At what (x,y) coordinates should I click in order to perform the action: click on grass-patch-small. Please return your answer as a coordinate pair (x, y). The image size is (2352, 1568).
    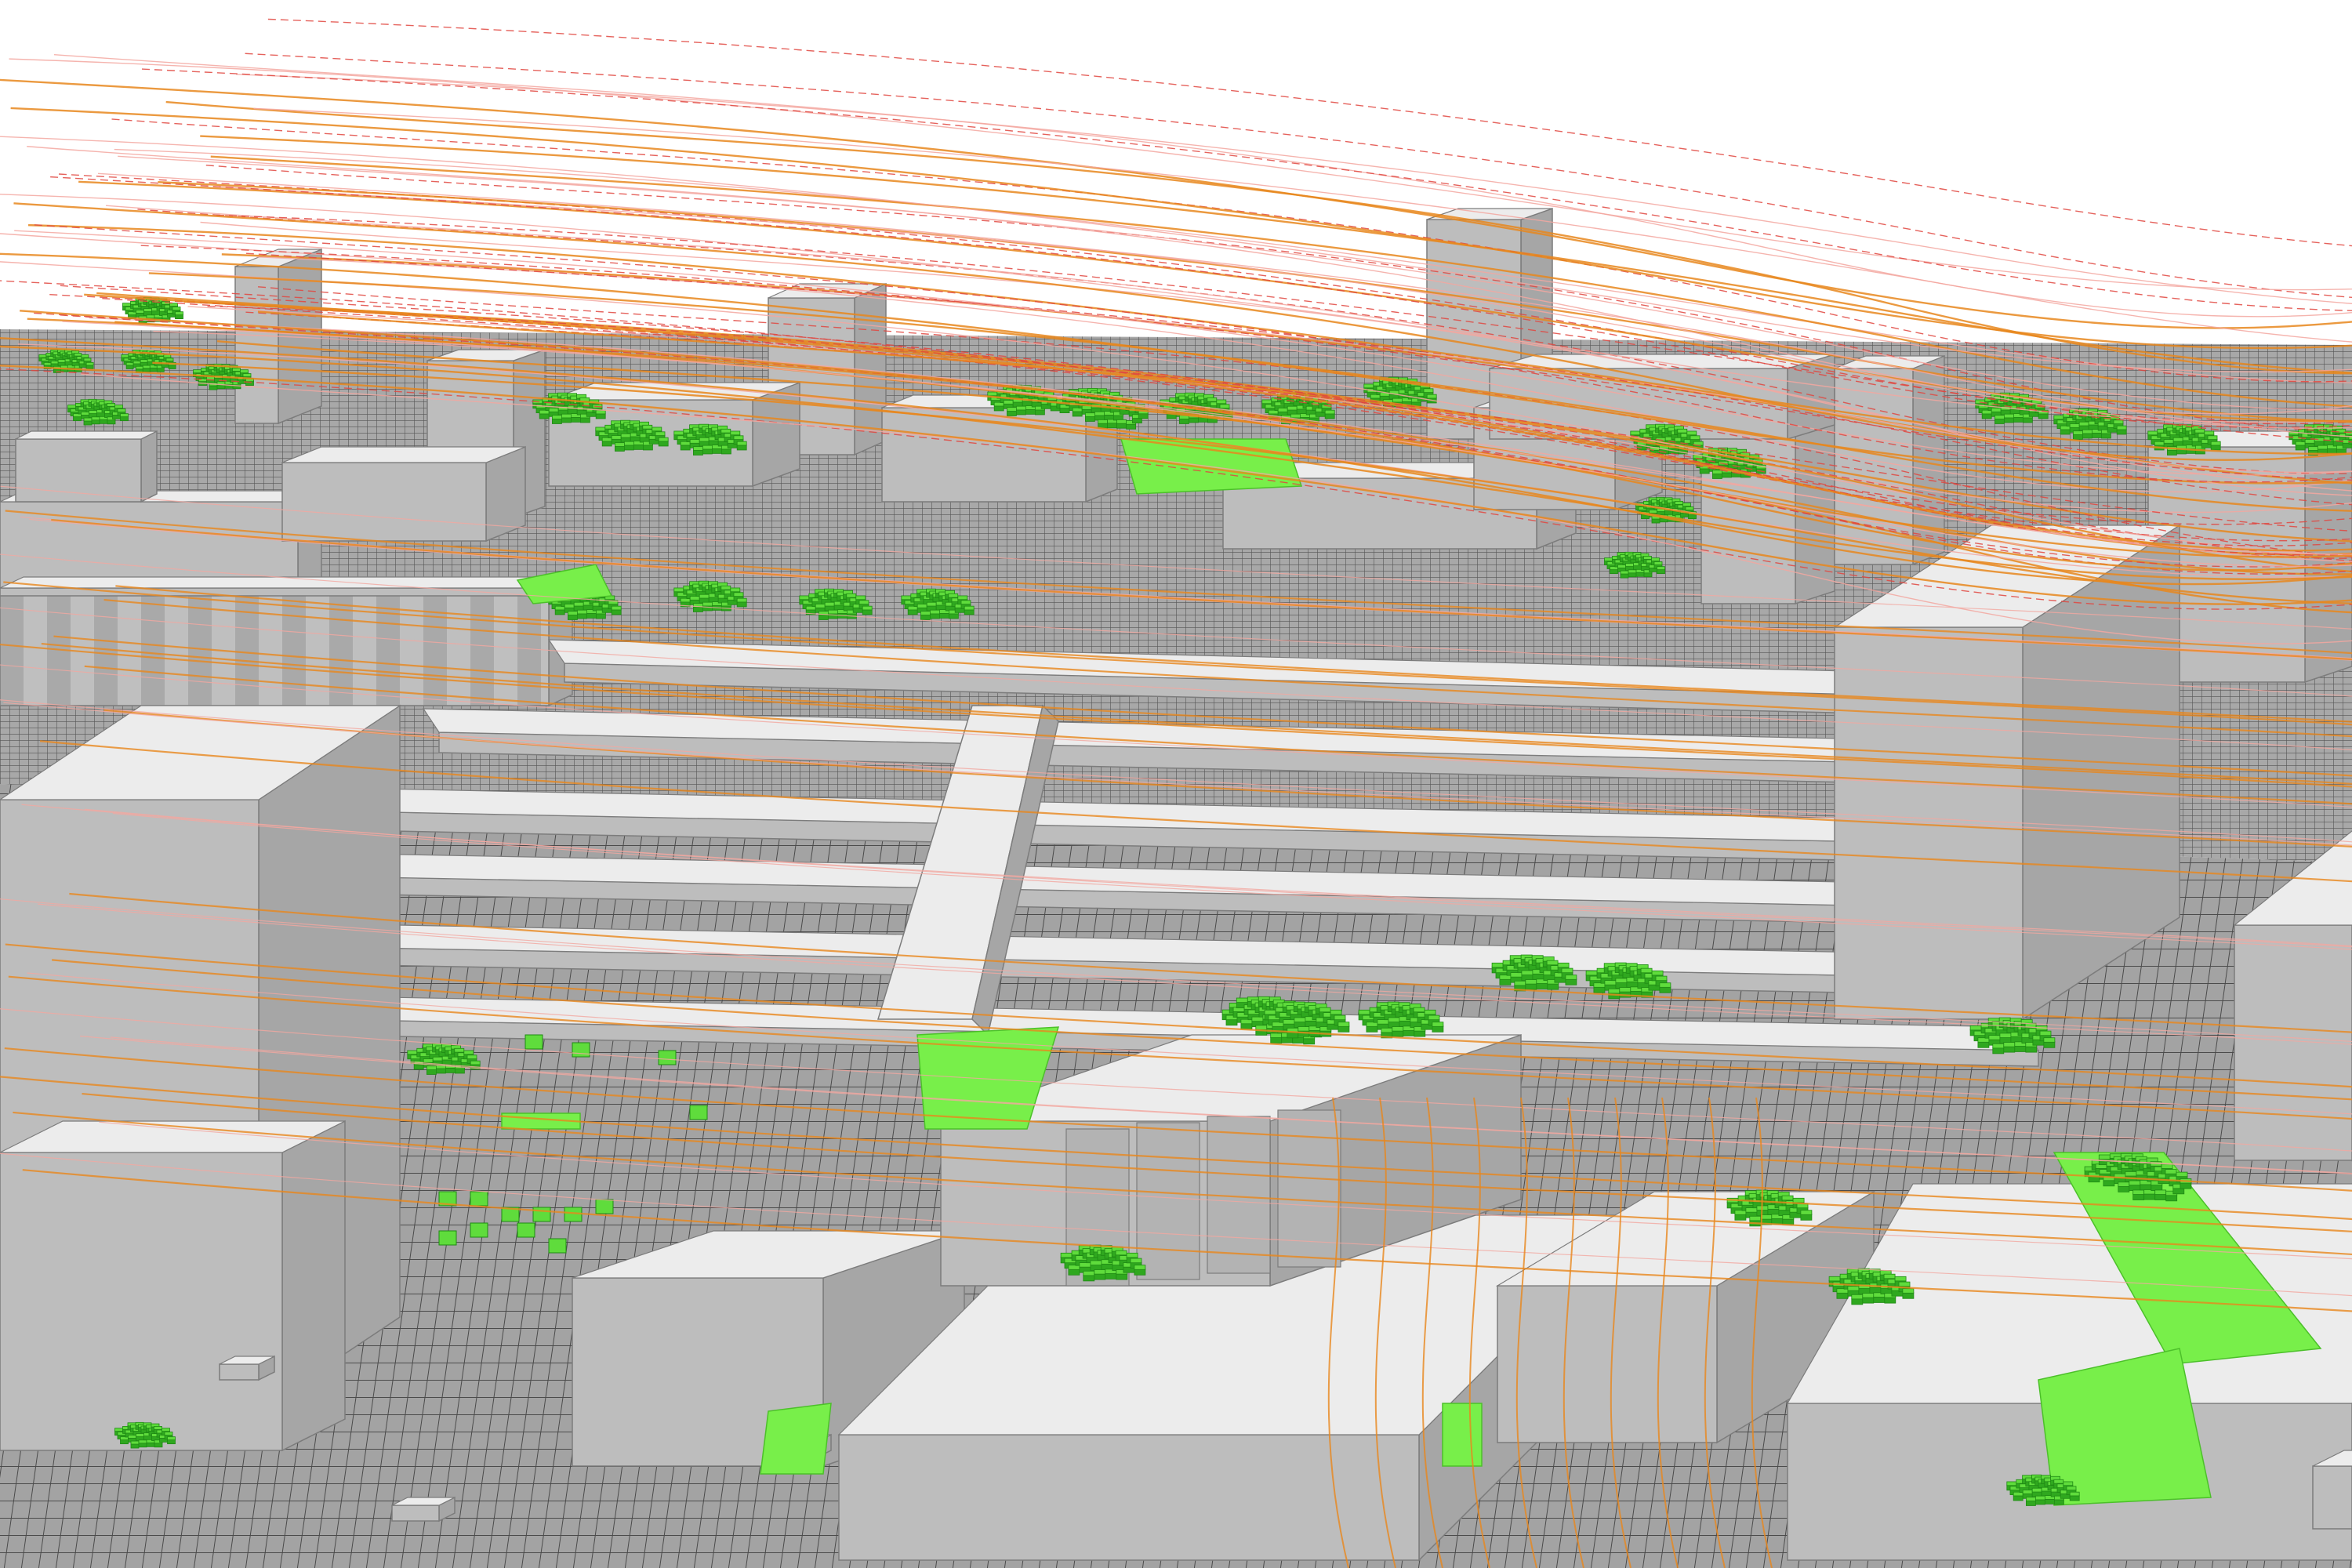
    Looking at the image, I should click on (1462, 1435).